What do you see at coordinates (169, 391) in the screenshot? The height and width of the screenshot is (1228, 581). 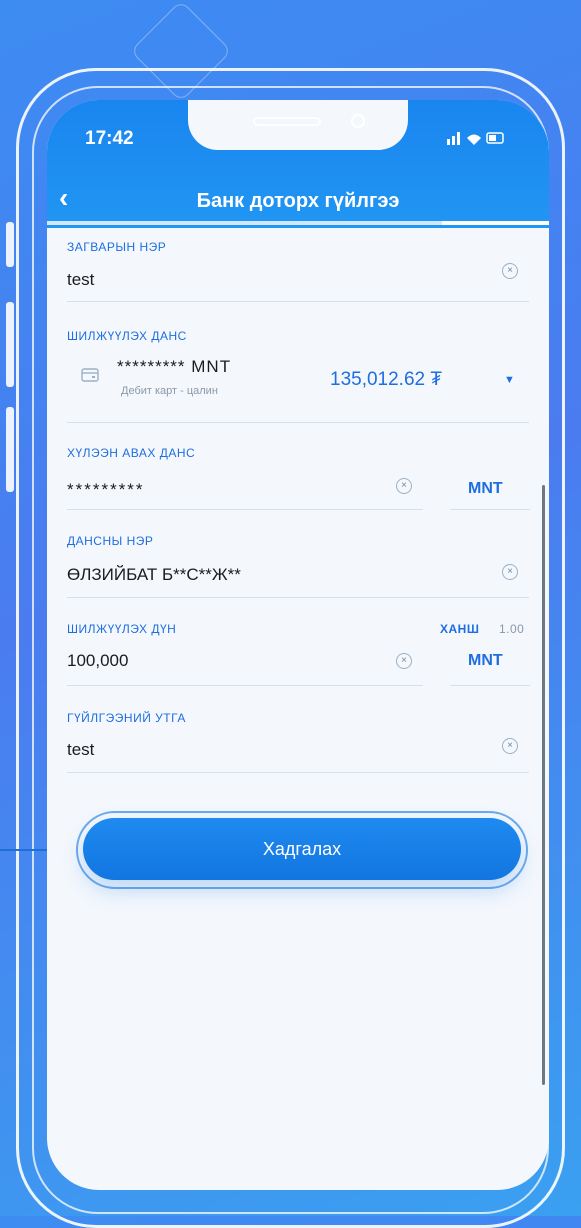 I see `from-account-description: Дебит карт - цалин` at bounding box center [169, 391].